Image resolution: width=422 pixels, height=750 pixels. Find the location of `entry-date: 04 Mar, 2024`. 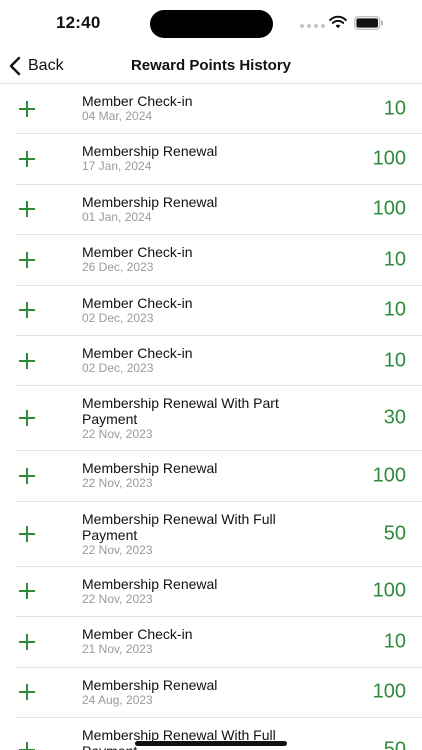

entry-date: 04 Mar, 2024 is located at coordinates (117, 116).